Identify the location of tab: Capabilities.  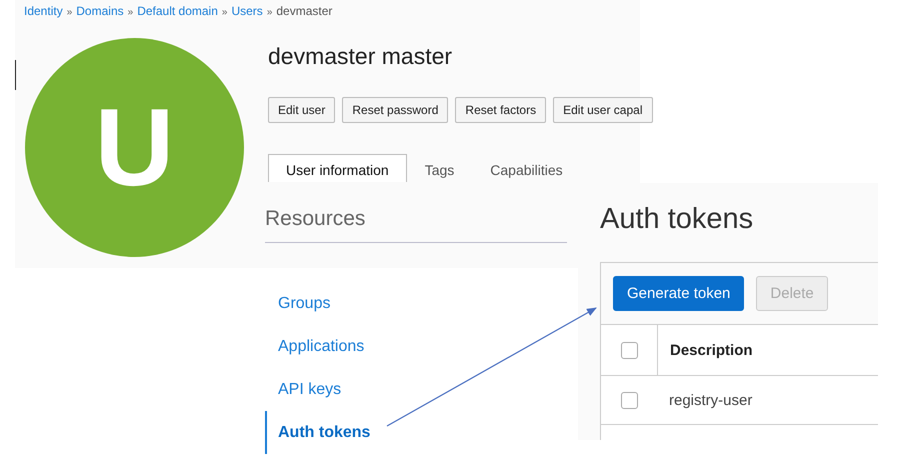
(526, 168).